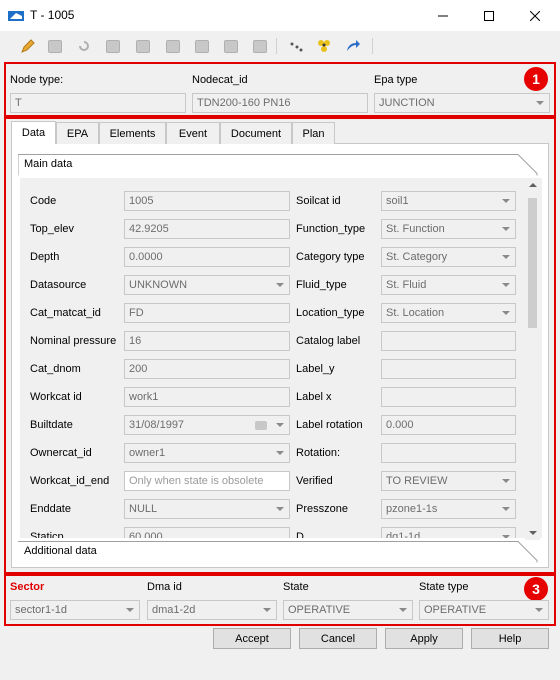 Image resolution: width=560 pixels, height=680 pixels. I want to click on left-field-staticp-input: 60.000, so click(207, 532).